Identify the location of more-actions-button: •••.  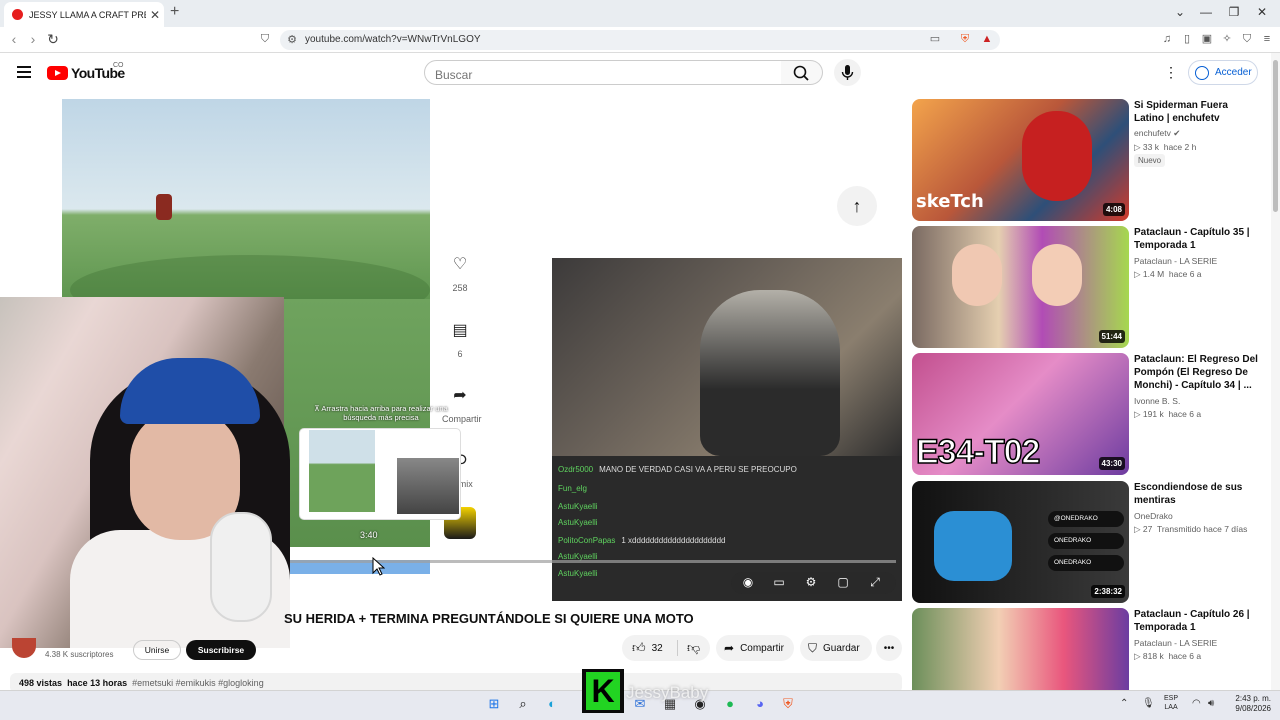
(889, 648).